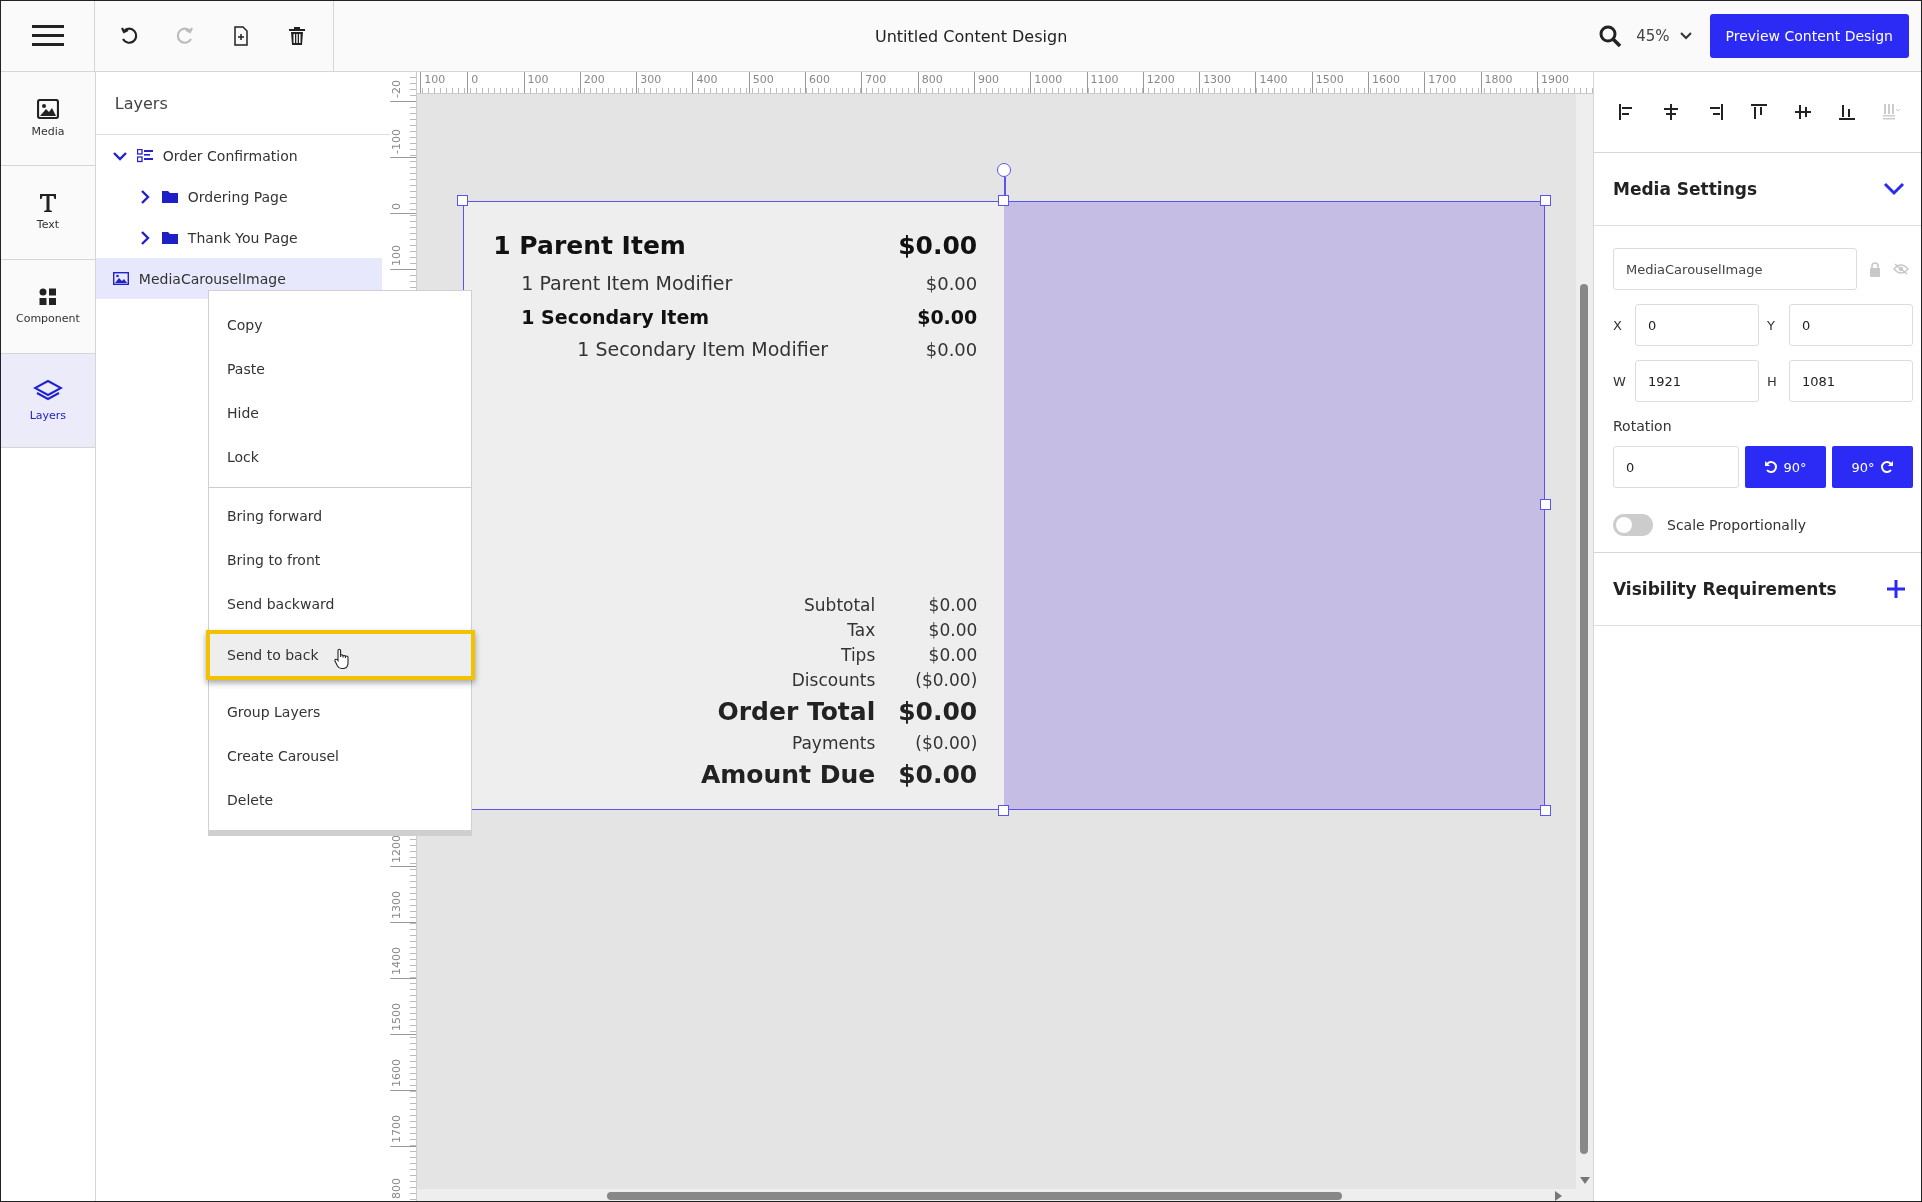 This screenshot has height=1202, width=1922. I want to click on menu-icon, so click(47, 36).